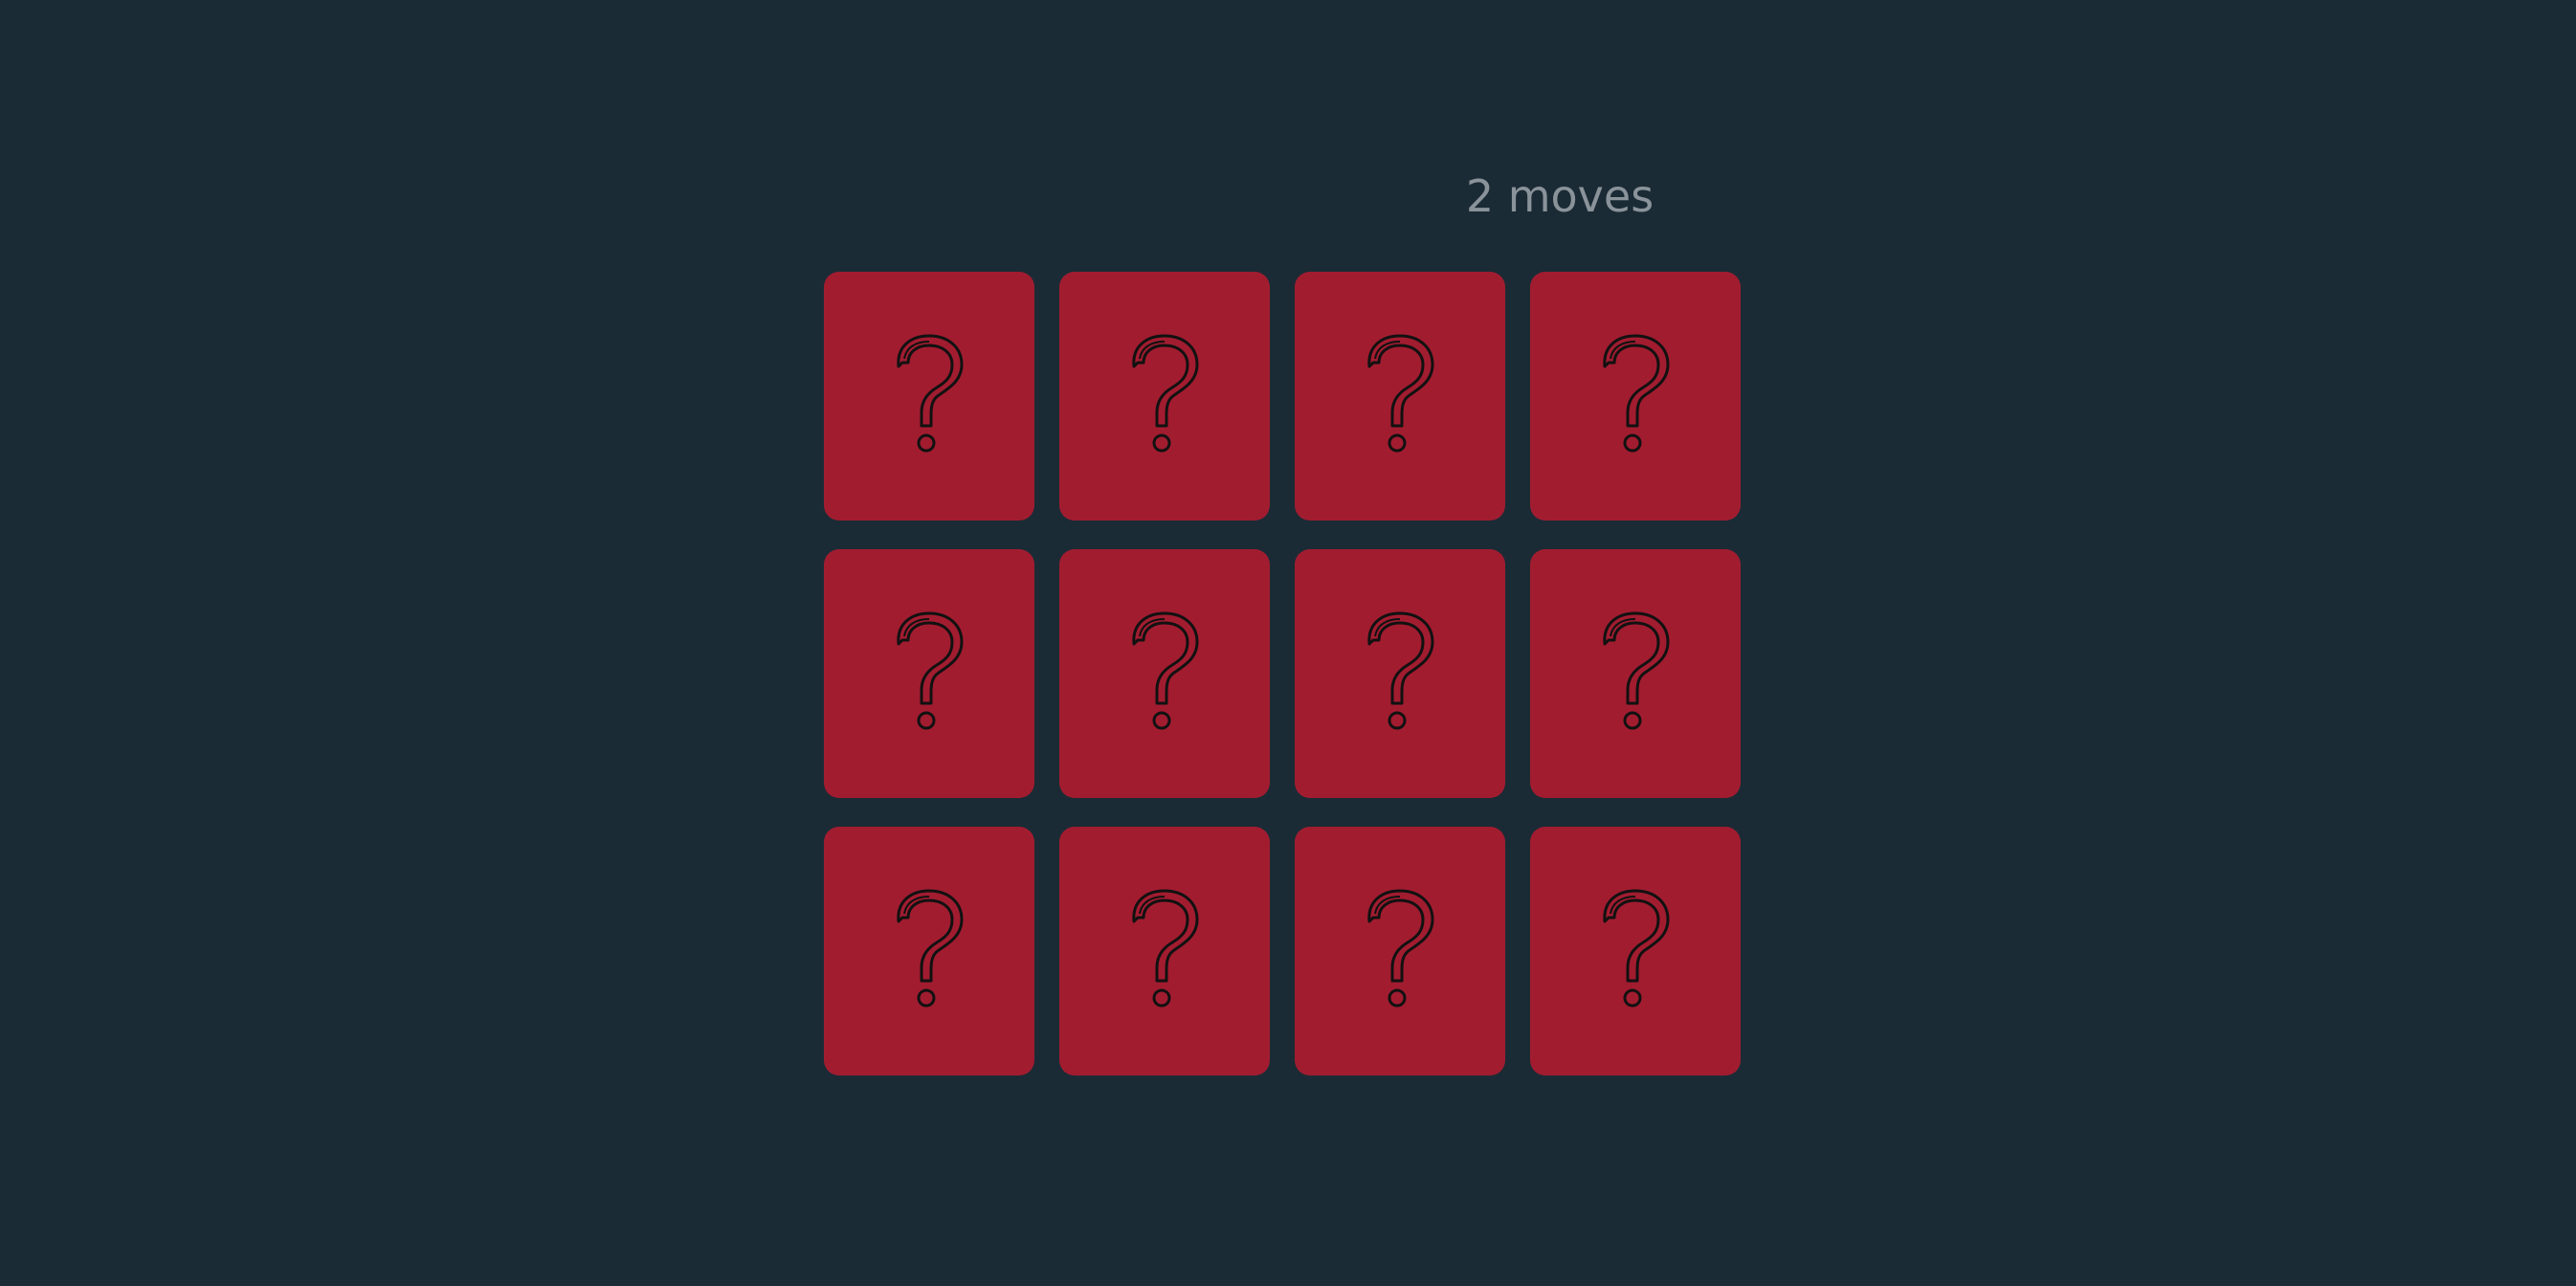 The image size is (2576, 1286). Describe the element at coordinates (1559, 196) in the screenshot. I see `moves-counter: 2 moves` at that location.